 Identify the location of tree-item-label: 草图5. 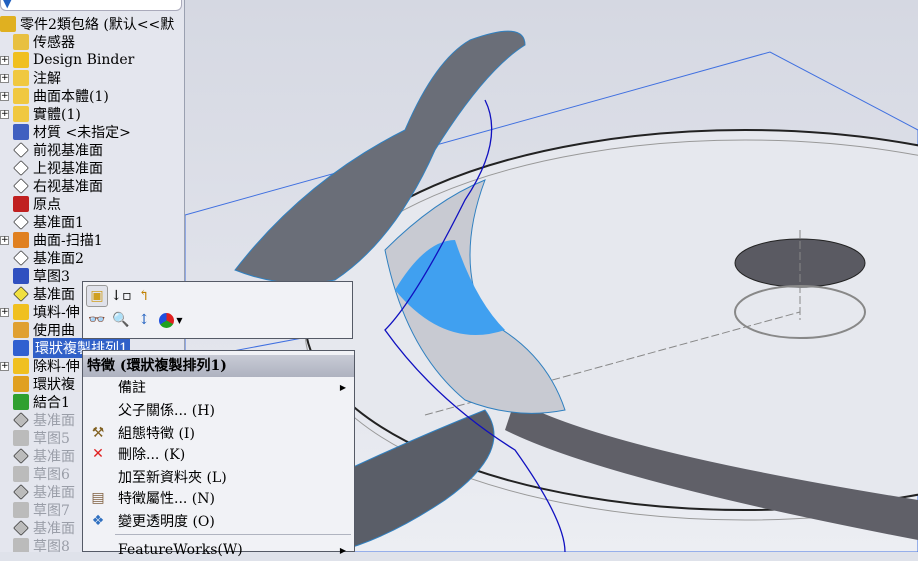
(51, 439).